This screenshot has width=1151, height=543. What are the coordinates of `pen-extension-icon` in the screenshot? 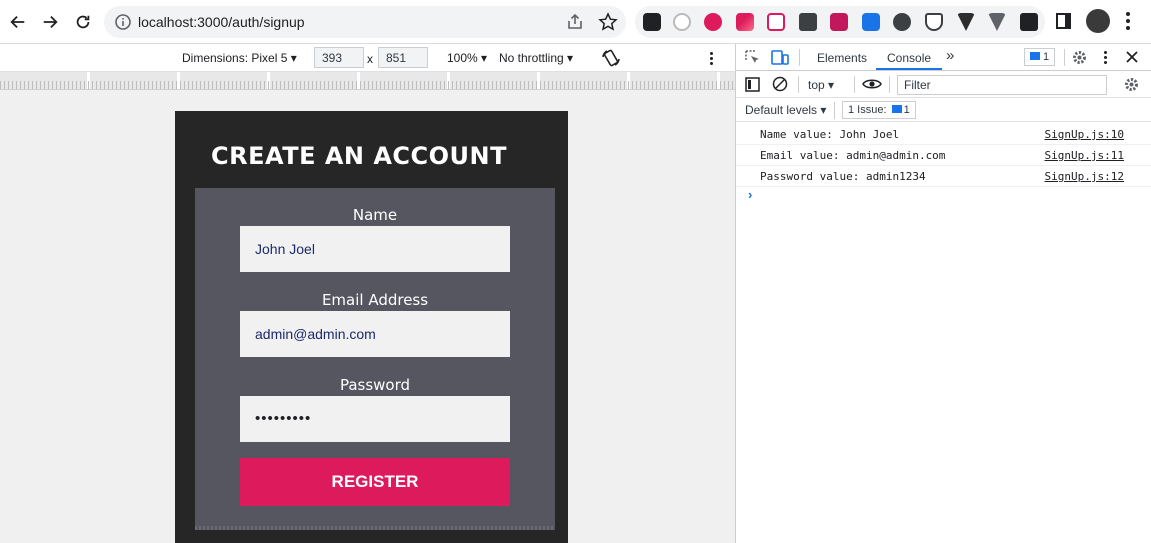 It's located at (745, 22).